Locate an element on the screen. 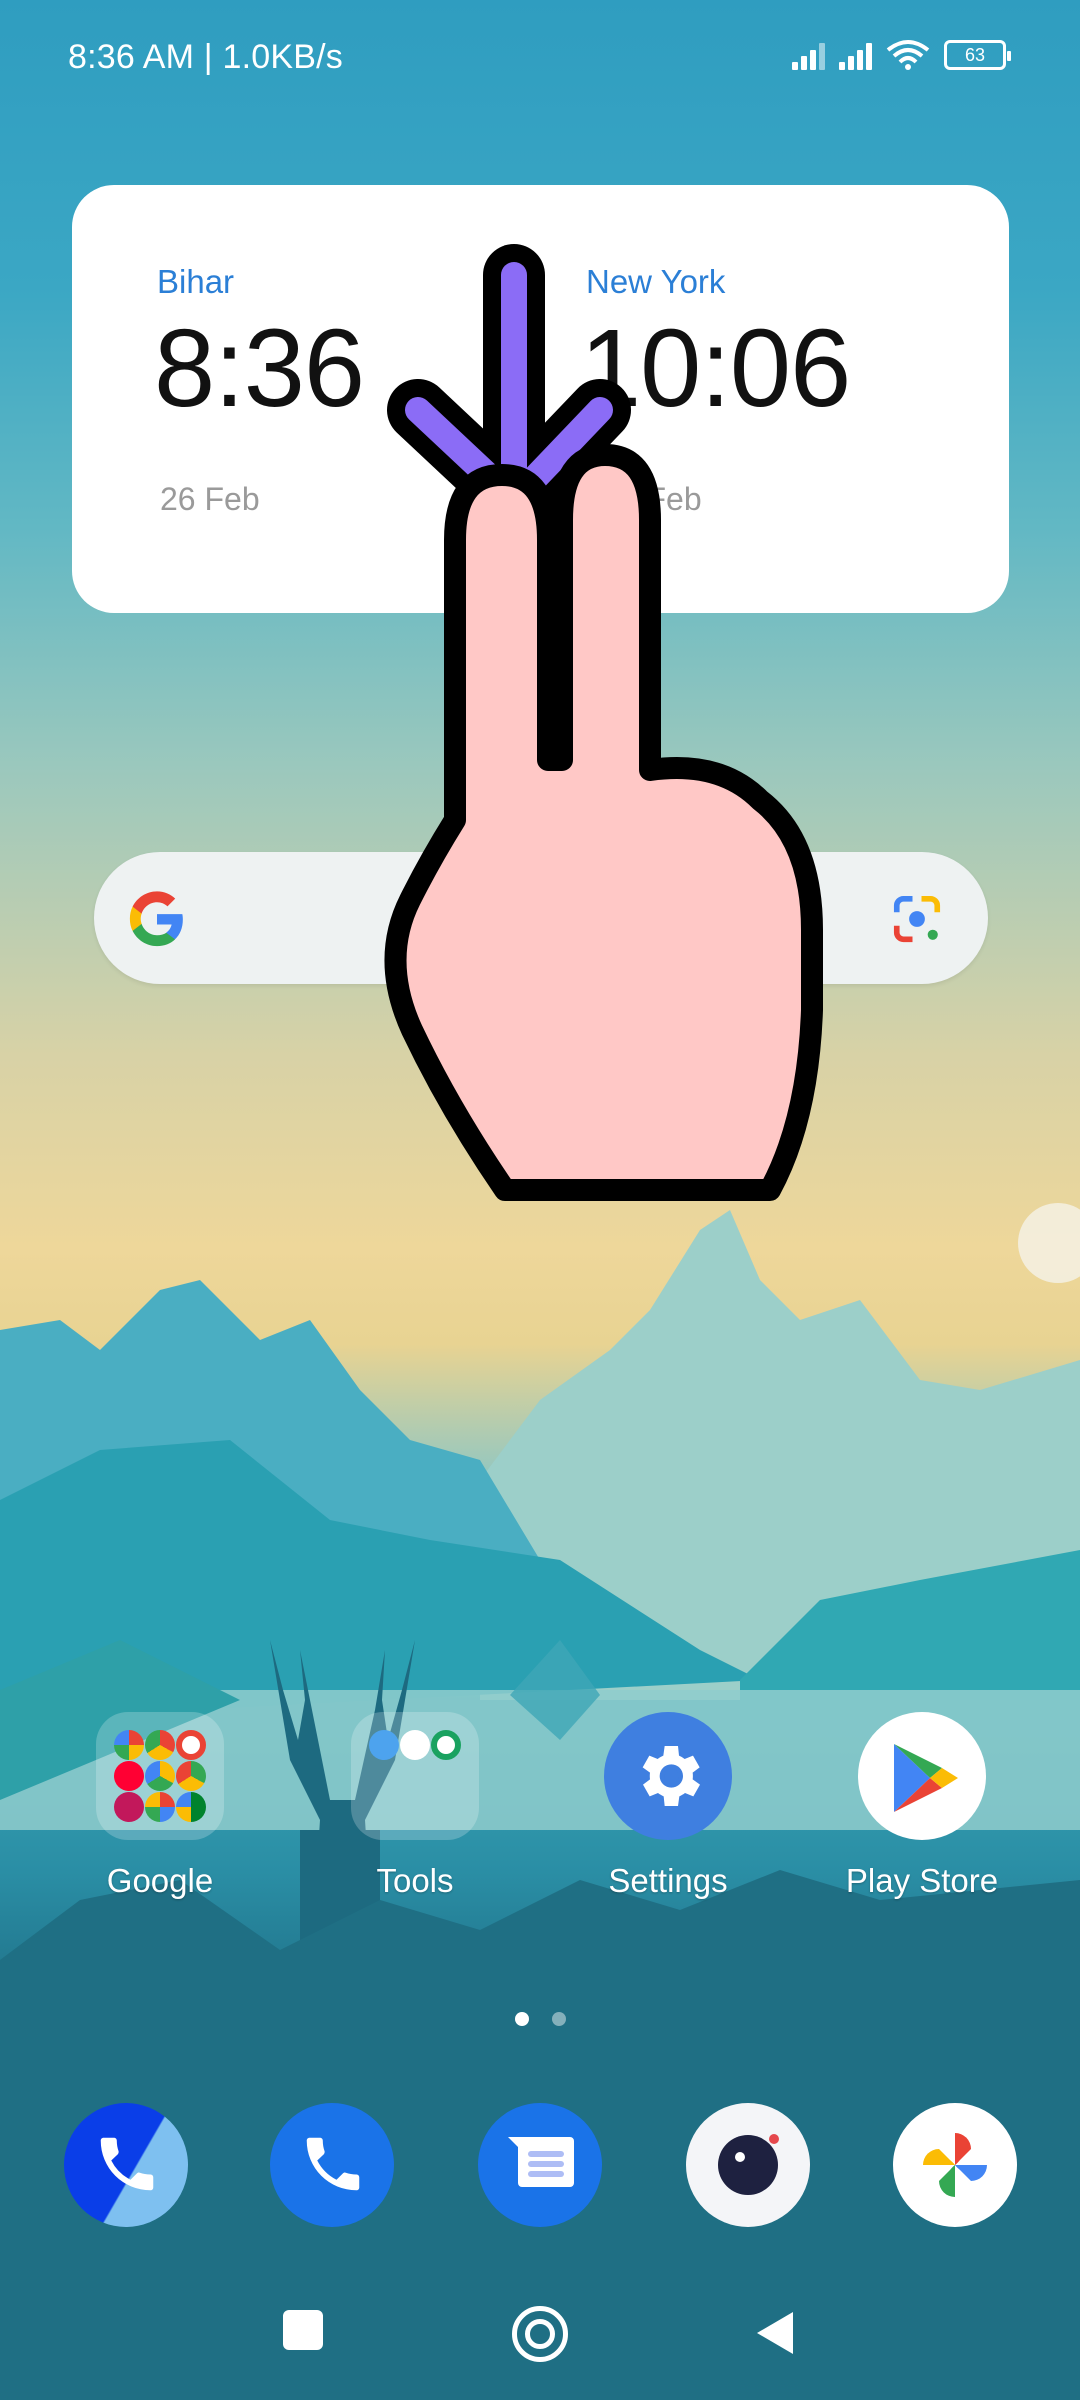 This screenshot has width=1080, height=2400. clock-city-2: New York is located at coordinates (656, 281).